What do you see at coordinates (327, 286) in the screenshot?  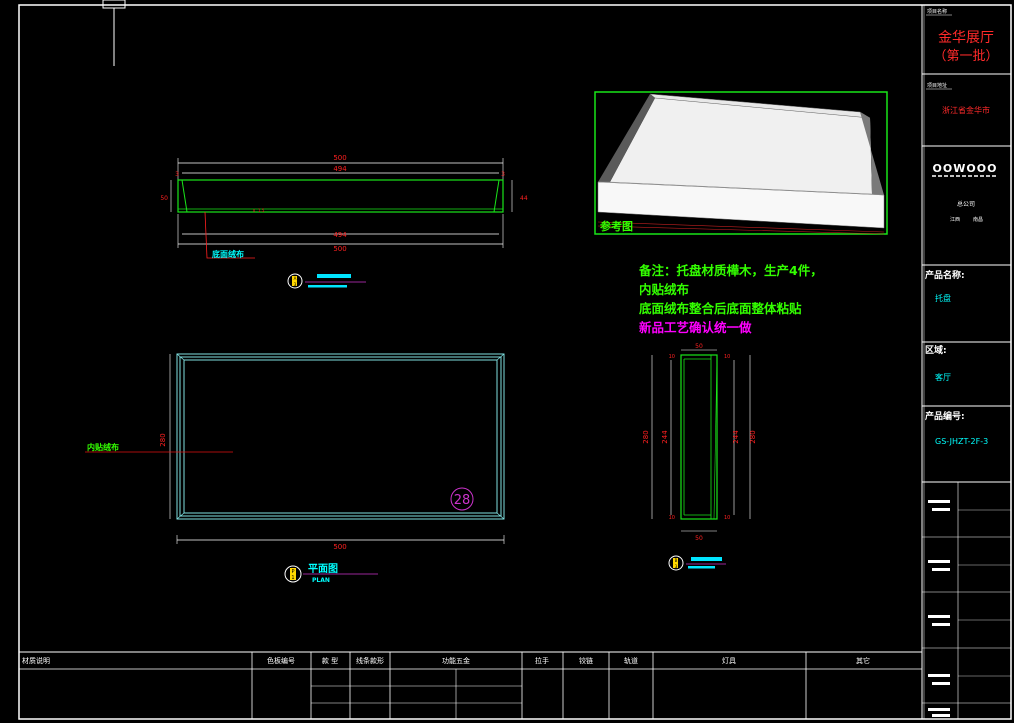 I see `front-title-subbar` at bounding box center [327, 286].